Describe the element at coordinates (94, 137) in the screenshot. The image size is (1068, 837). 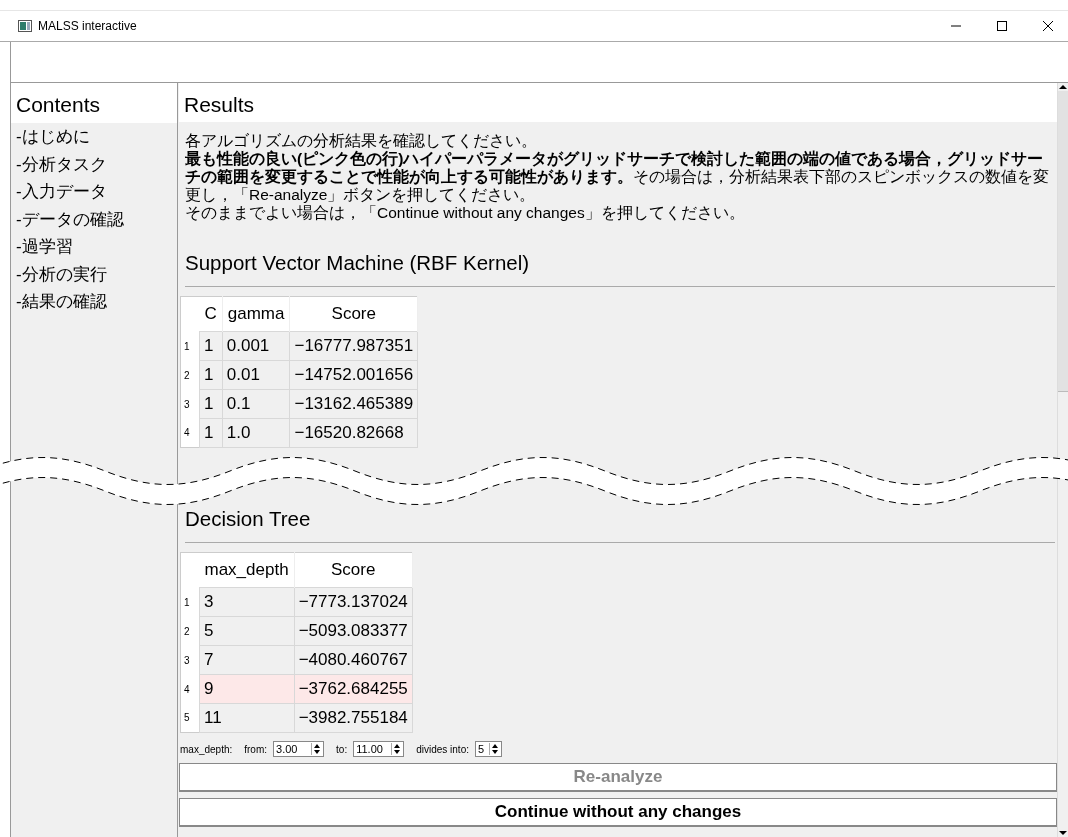
I see `sidebar-item: -はじめに` at that location.